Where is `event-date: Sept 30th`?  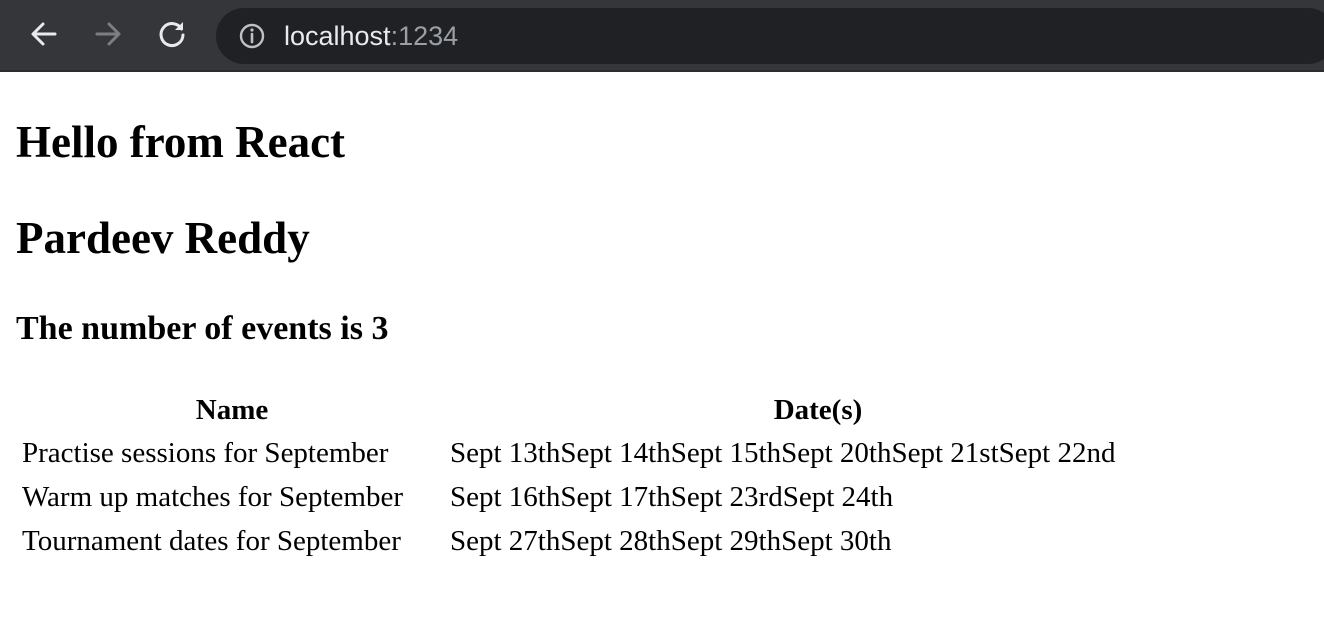 event-date: Sept 30th is located at coordinates (836, 541).